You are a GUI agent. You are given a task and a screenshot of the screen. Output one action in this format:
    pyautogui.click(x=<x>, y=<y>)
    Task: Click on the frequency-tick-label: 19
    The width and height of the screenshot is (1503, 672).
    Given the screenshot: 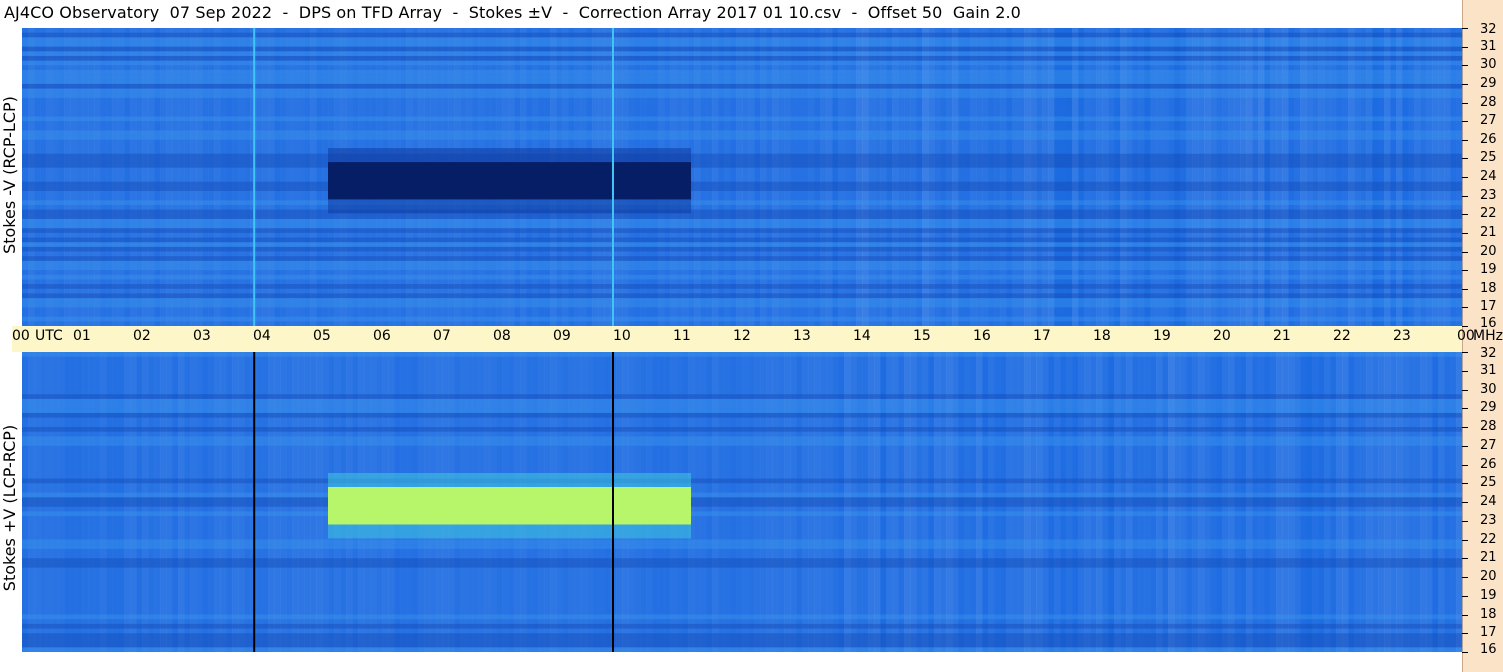 What is the action you would take?
    pyautogui.click(x=1488, y=595)
    